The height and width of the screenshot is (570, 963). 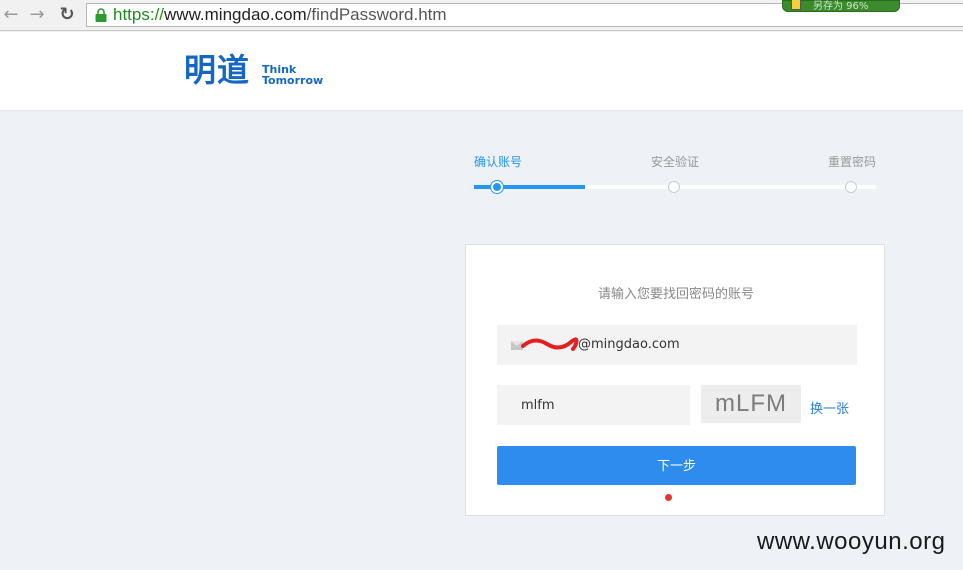 What do you see at coordinates (677, 345) in the screenshot?
I see `account-input: @mingdao.com` at bounding box center [677, 345].